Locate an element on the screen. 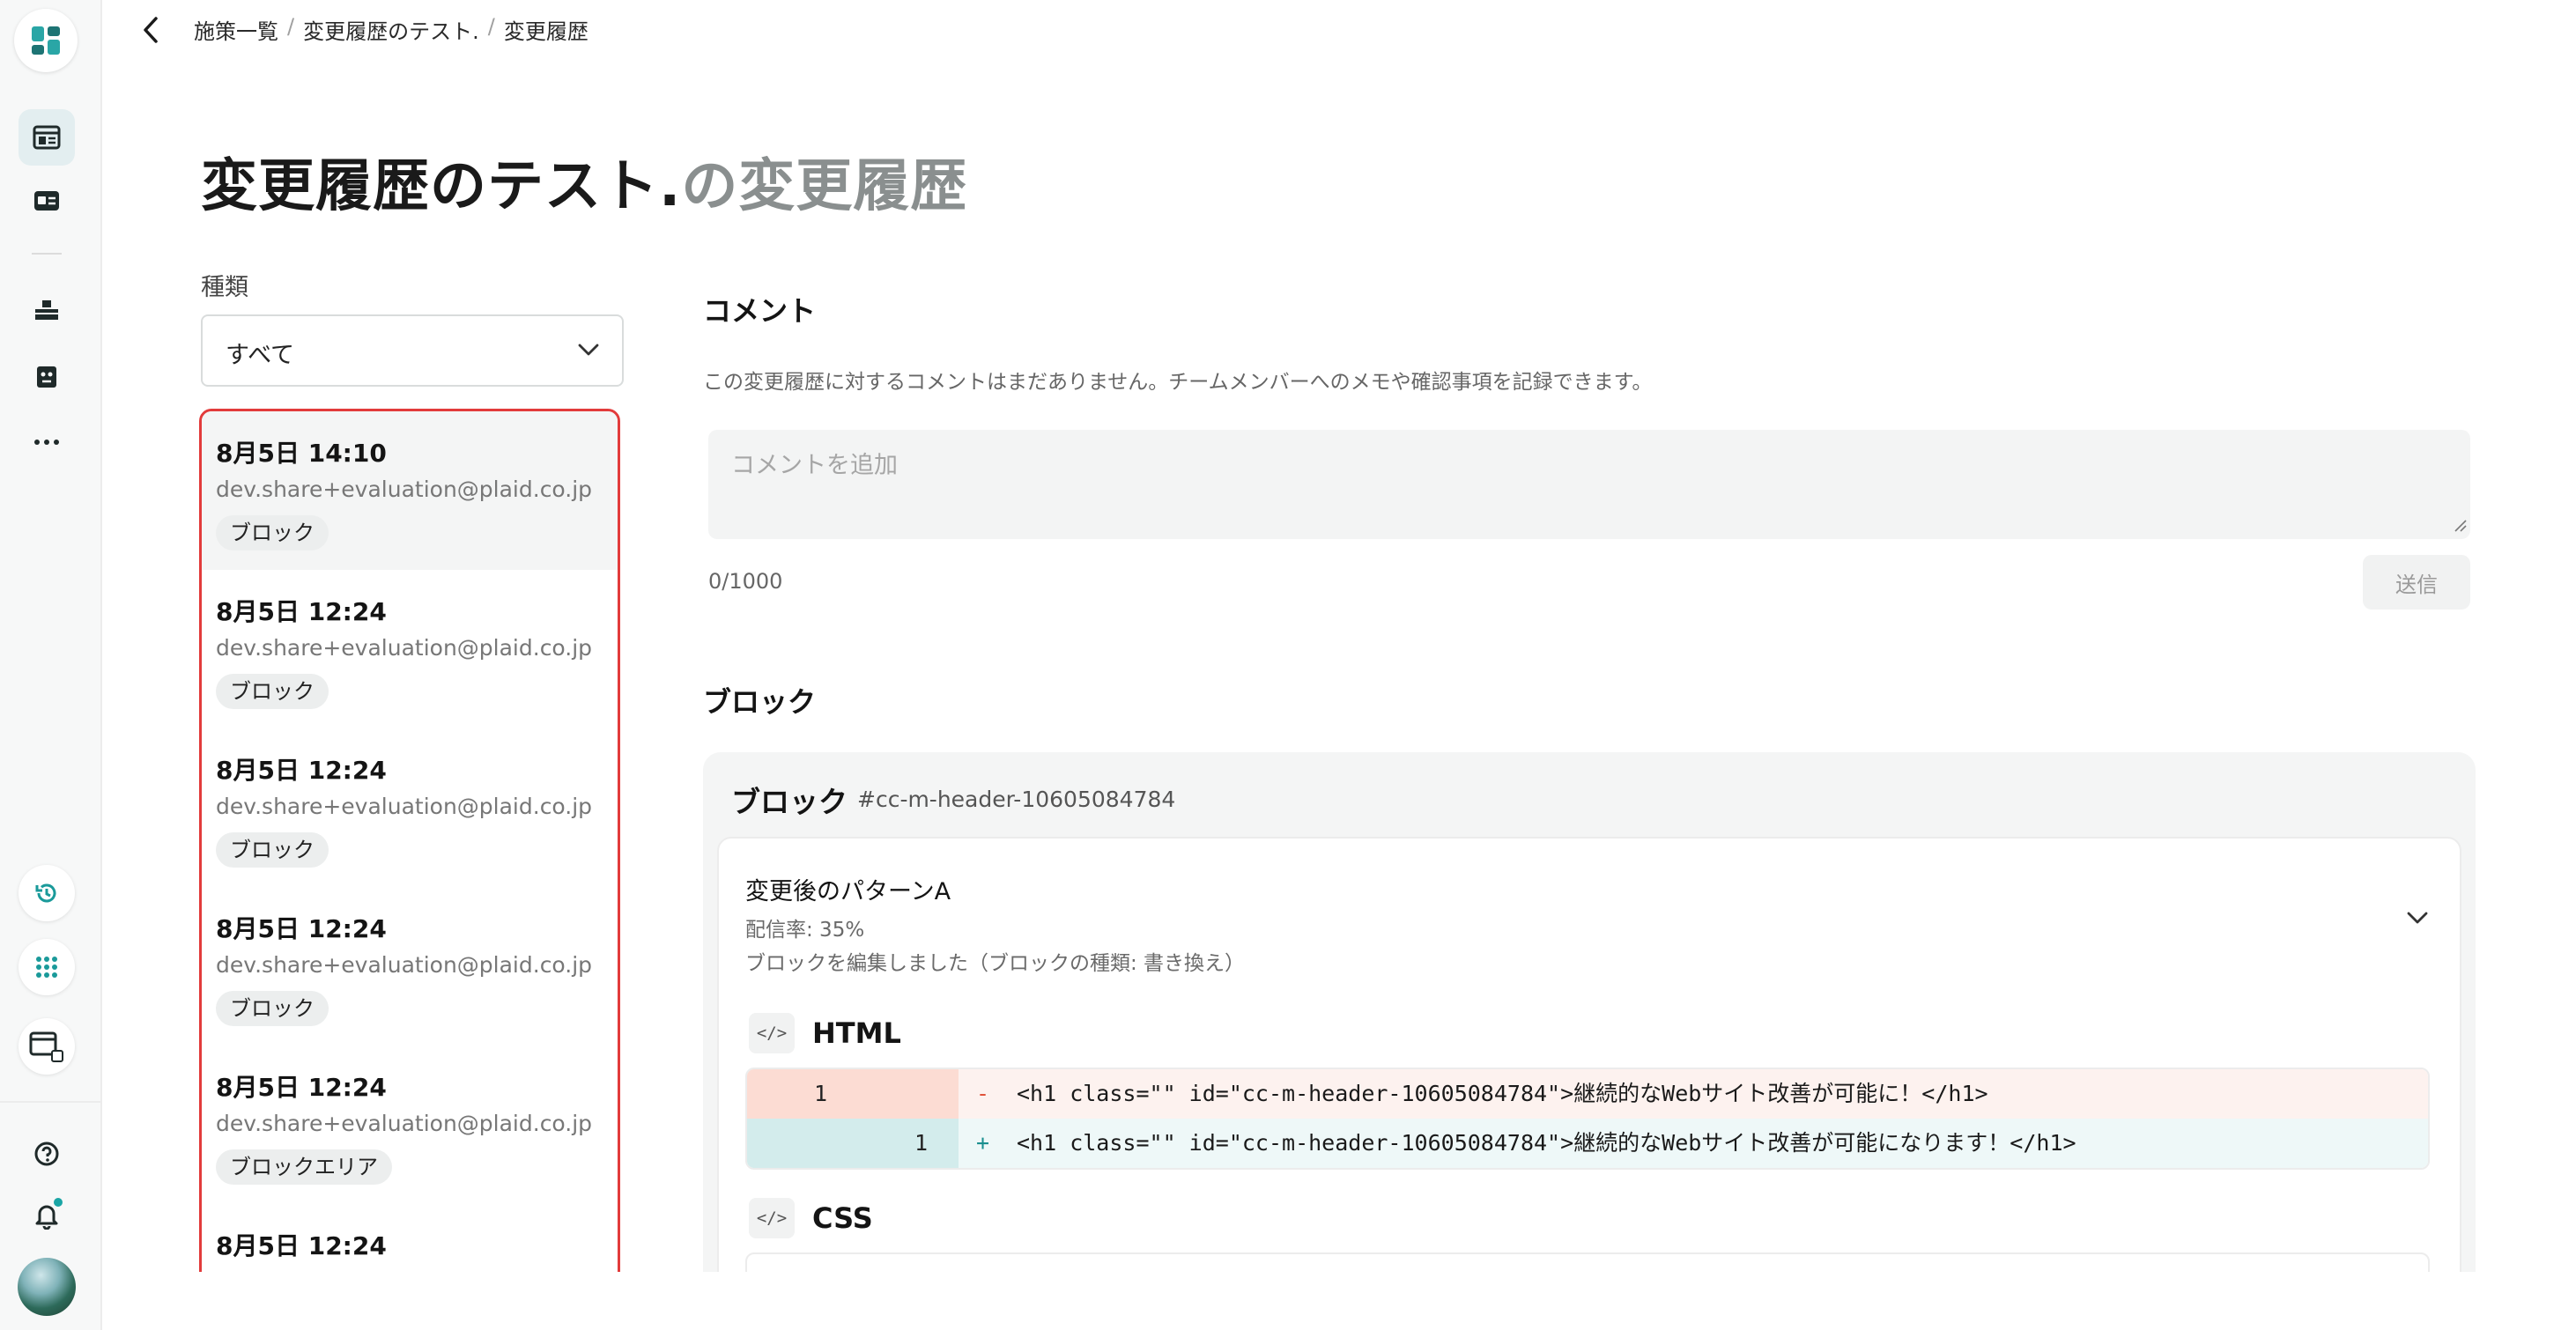 The image size is (2576, 1330). more-icon is located at coordinates (47, 442).